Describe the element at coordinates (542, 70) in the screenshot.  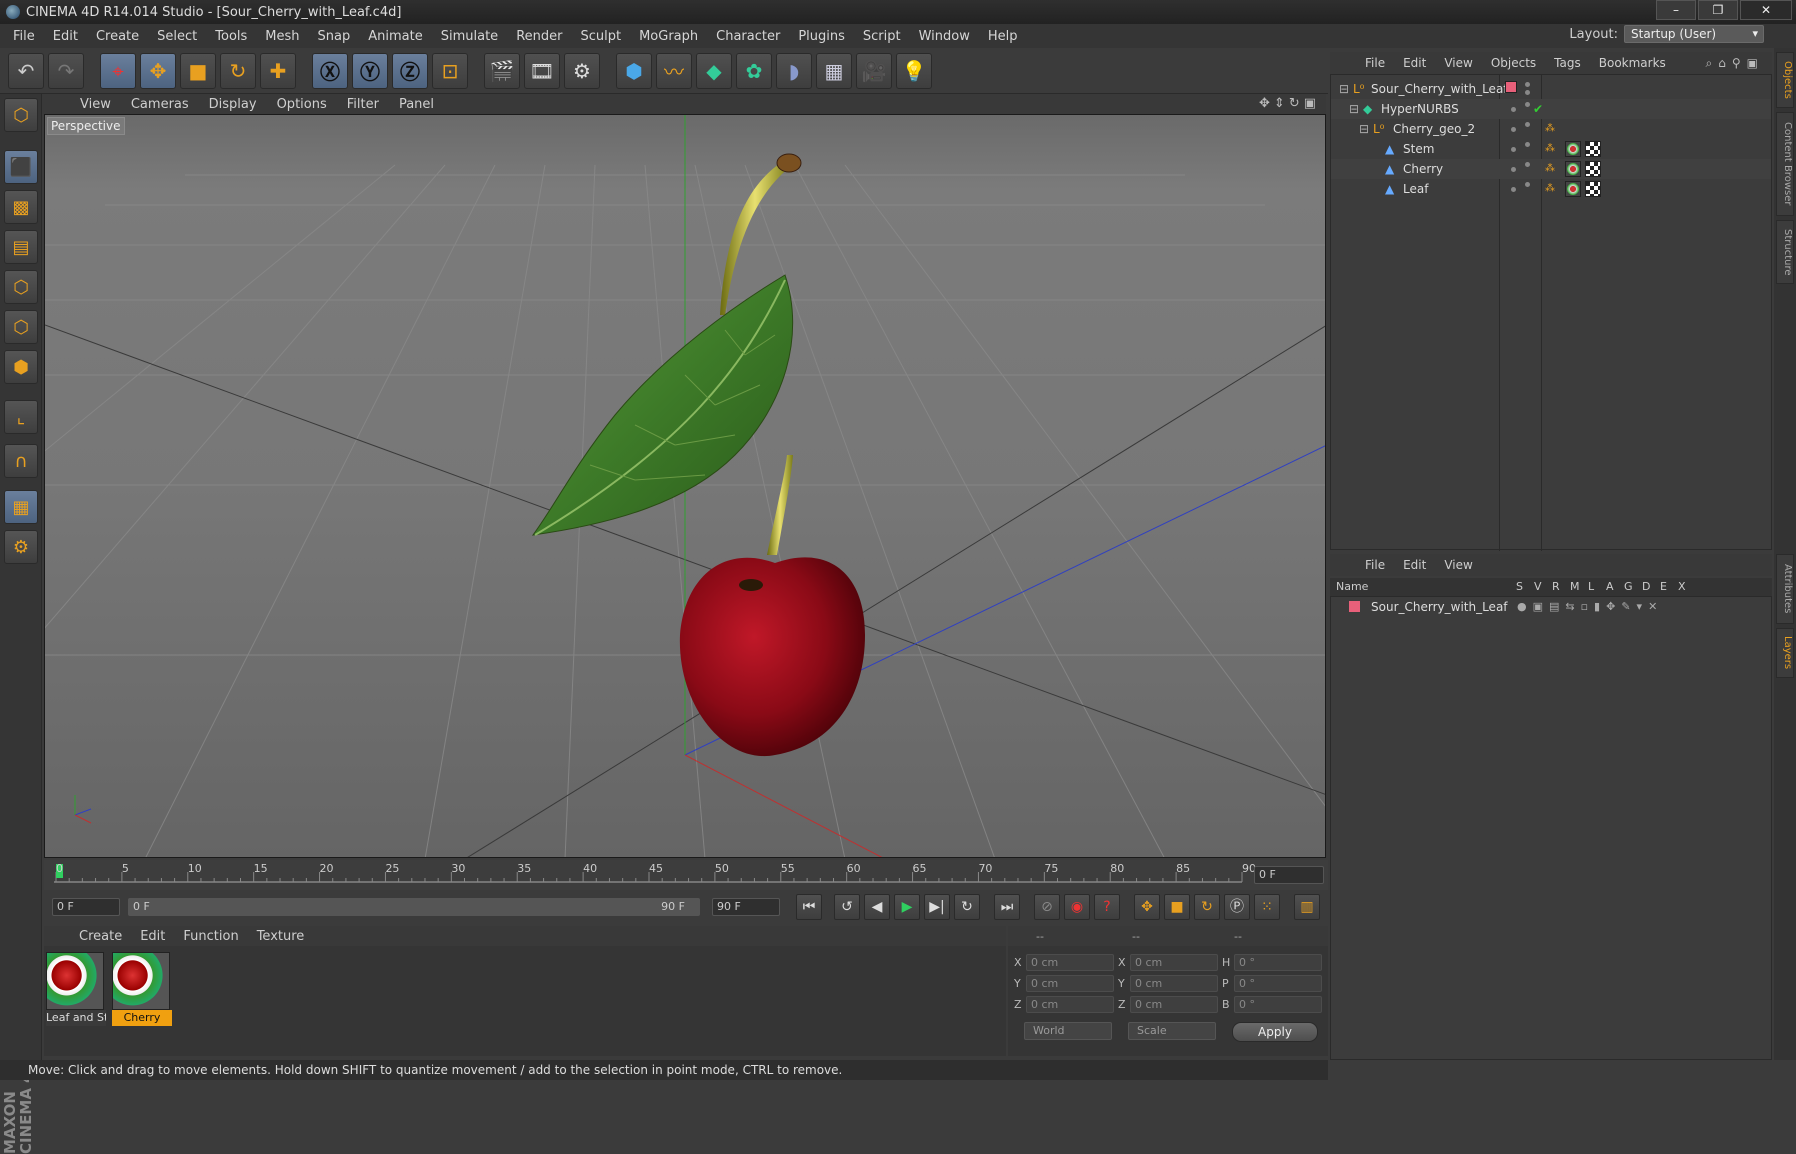
I see `render-picture-viewer-button: 🎞` at that location.